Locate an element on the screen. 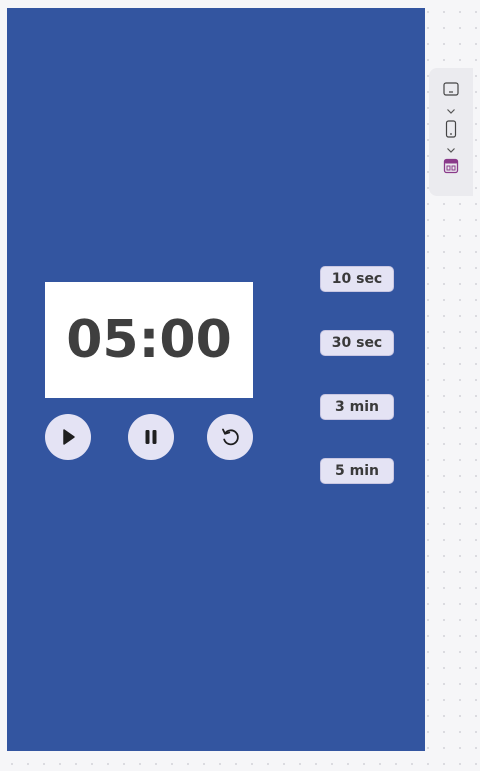  preset-label: 30 sec is located at coordinates (357, 343).